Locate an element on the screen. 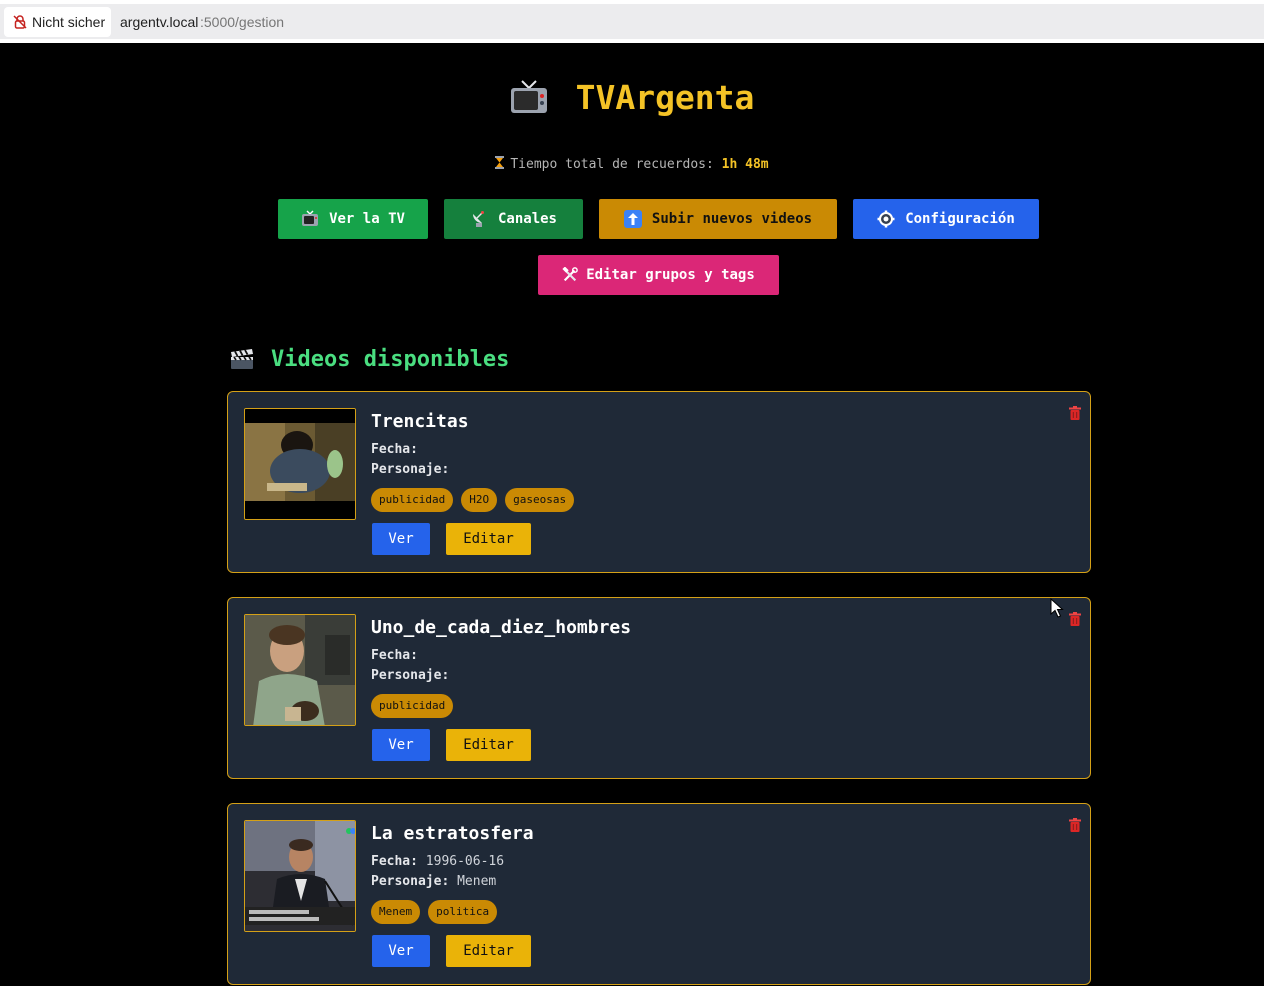  satellite-antenna-icon is located at coordinates (478, 219).